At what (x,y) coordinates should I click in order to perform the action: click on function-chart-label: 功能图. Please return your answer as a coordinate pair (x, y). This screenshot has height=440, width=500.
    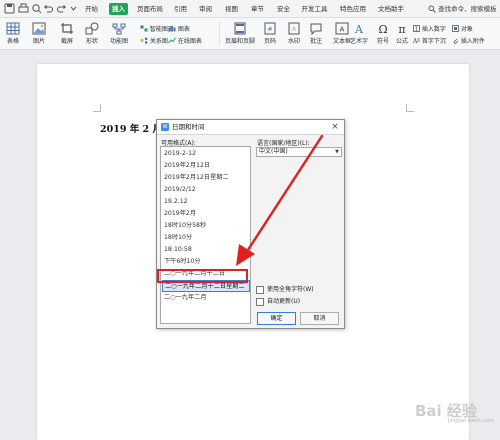
    Looking at the image, I should click on (118, 41).